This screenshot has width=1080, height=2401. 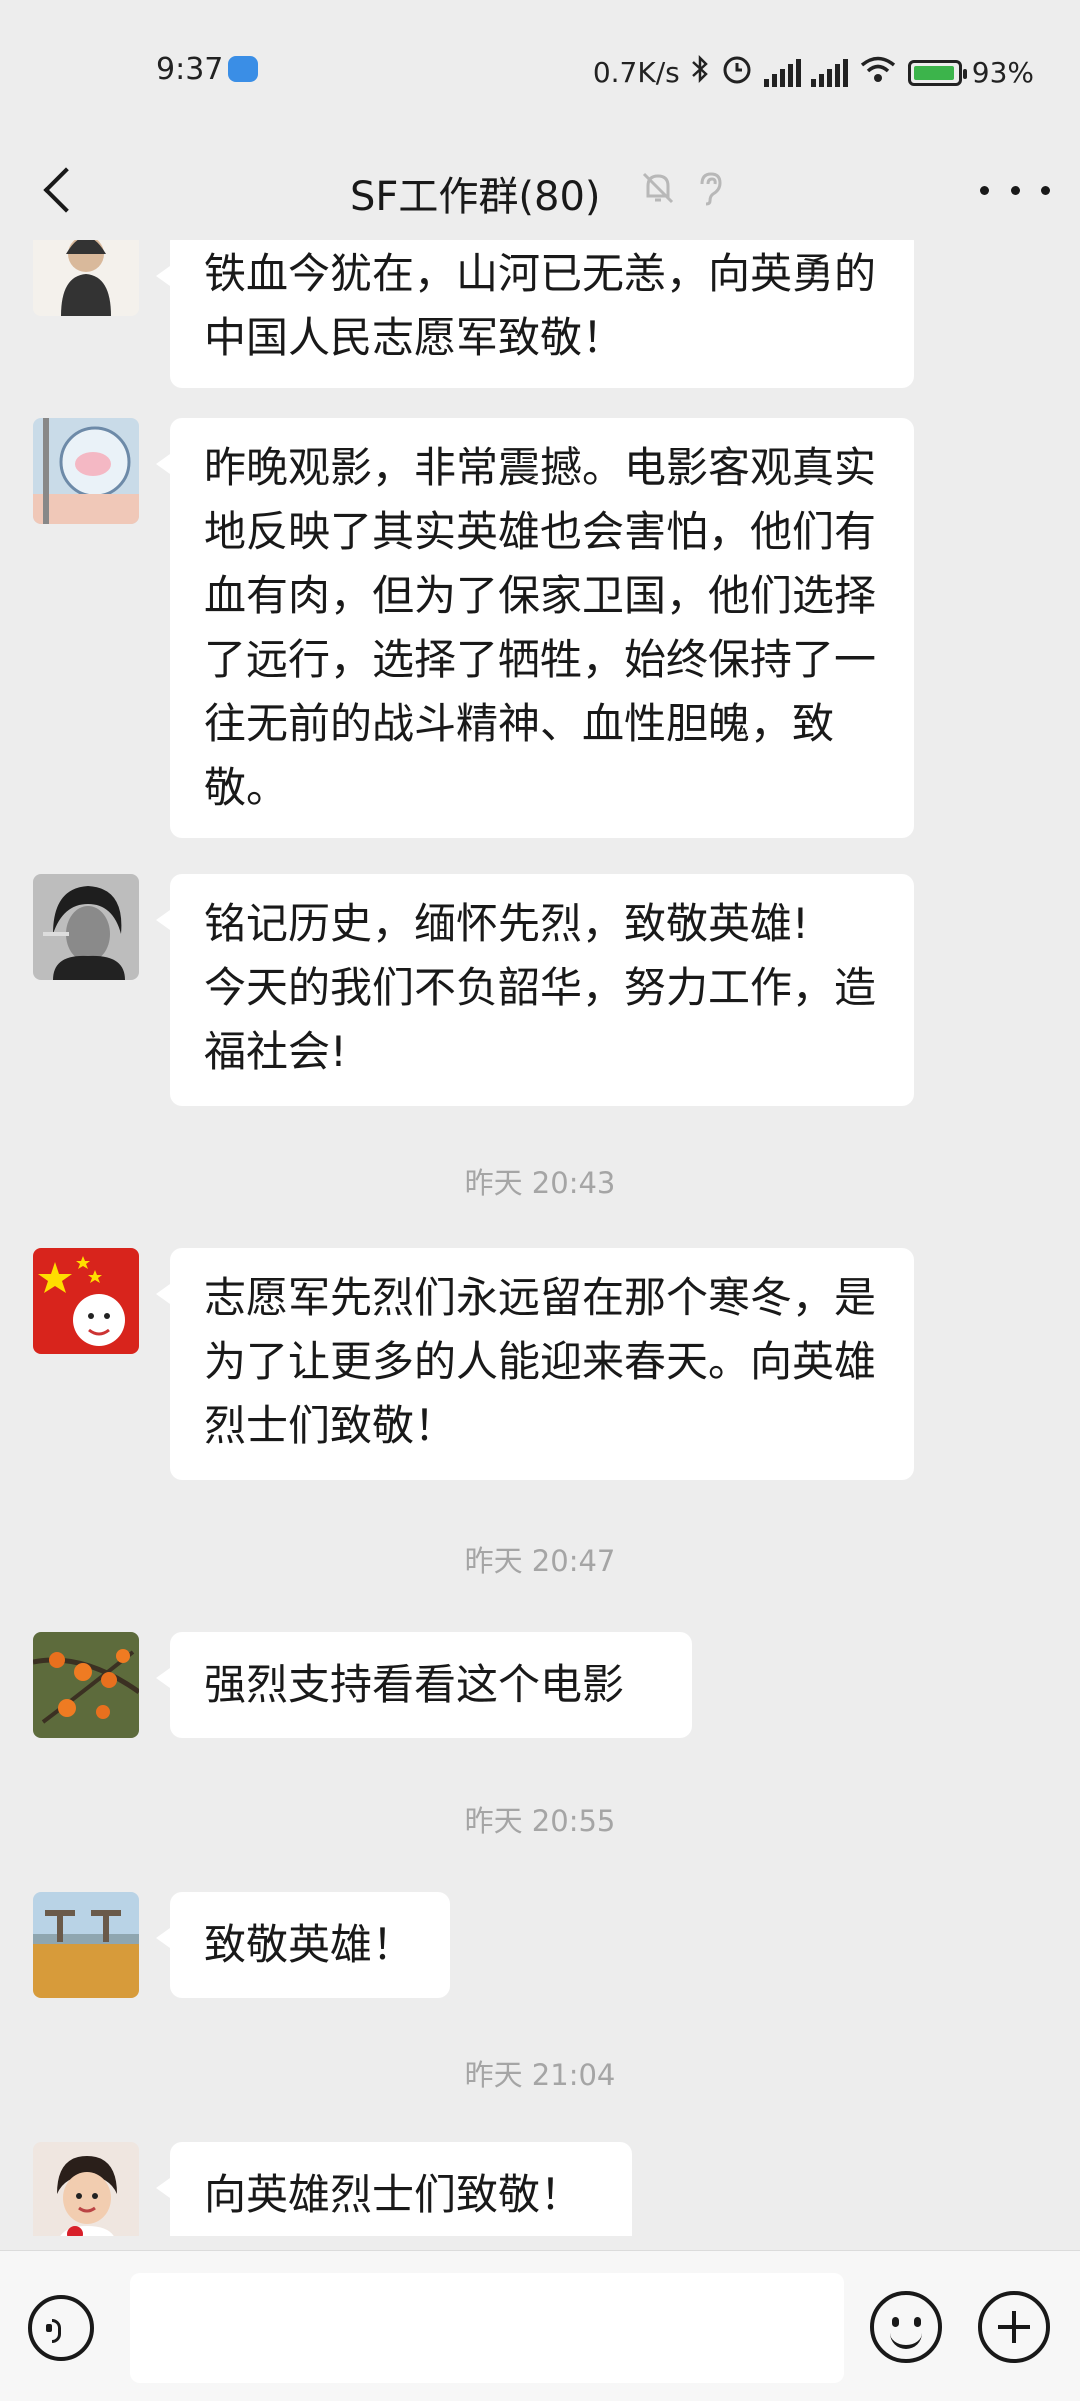 I want to click on cloud-icon, so click(x=243, y=69).